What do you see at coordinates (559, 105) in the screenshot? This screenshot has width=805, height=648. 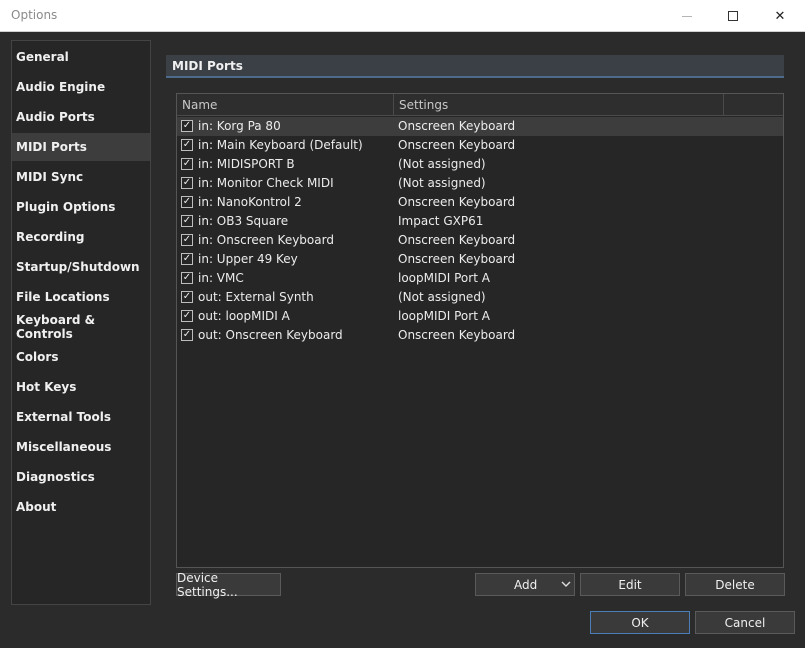 I see `column-header-settings: Settings` at bounding box center [559, 105].